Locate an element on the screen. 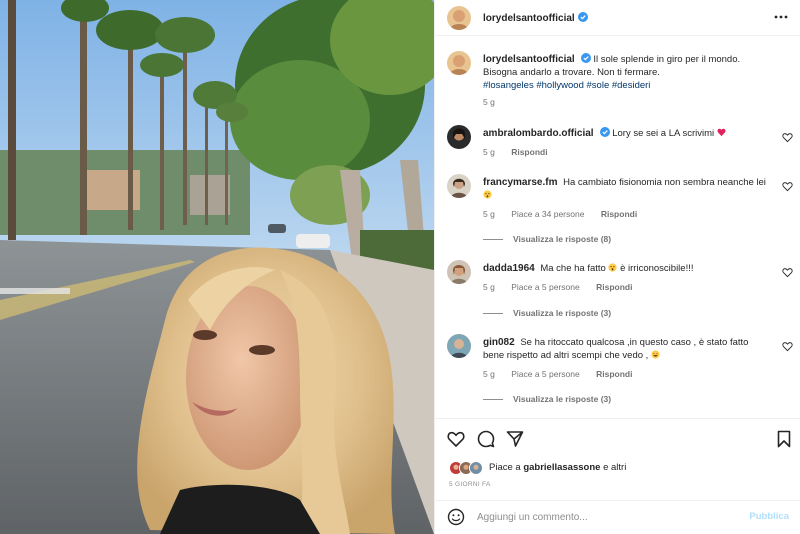  comment-username: ambralombardo.official is located at coordinates (538, 133).